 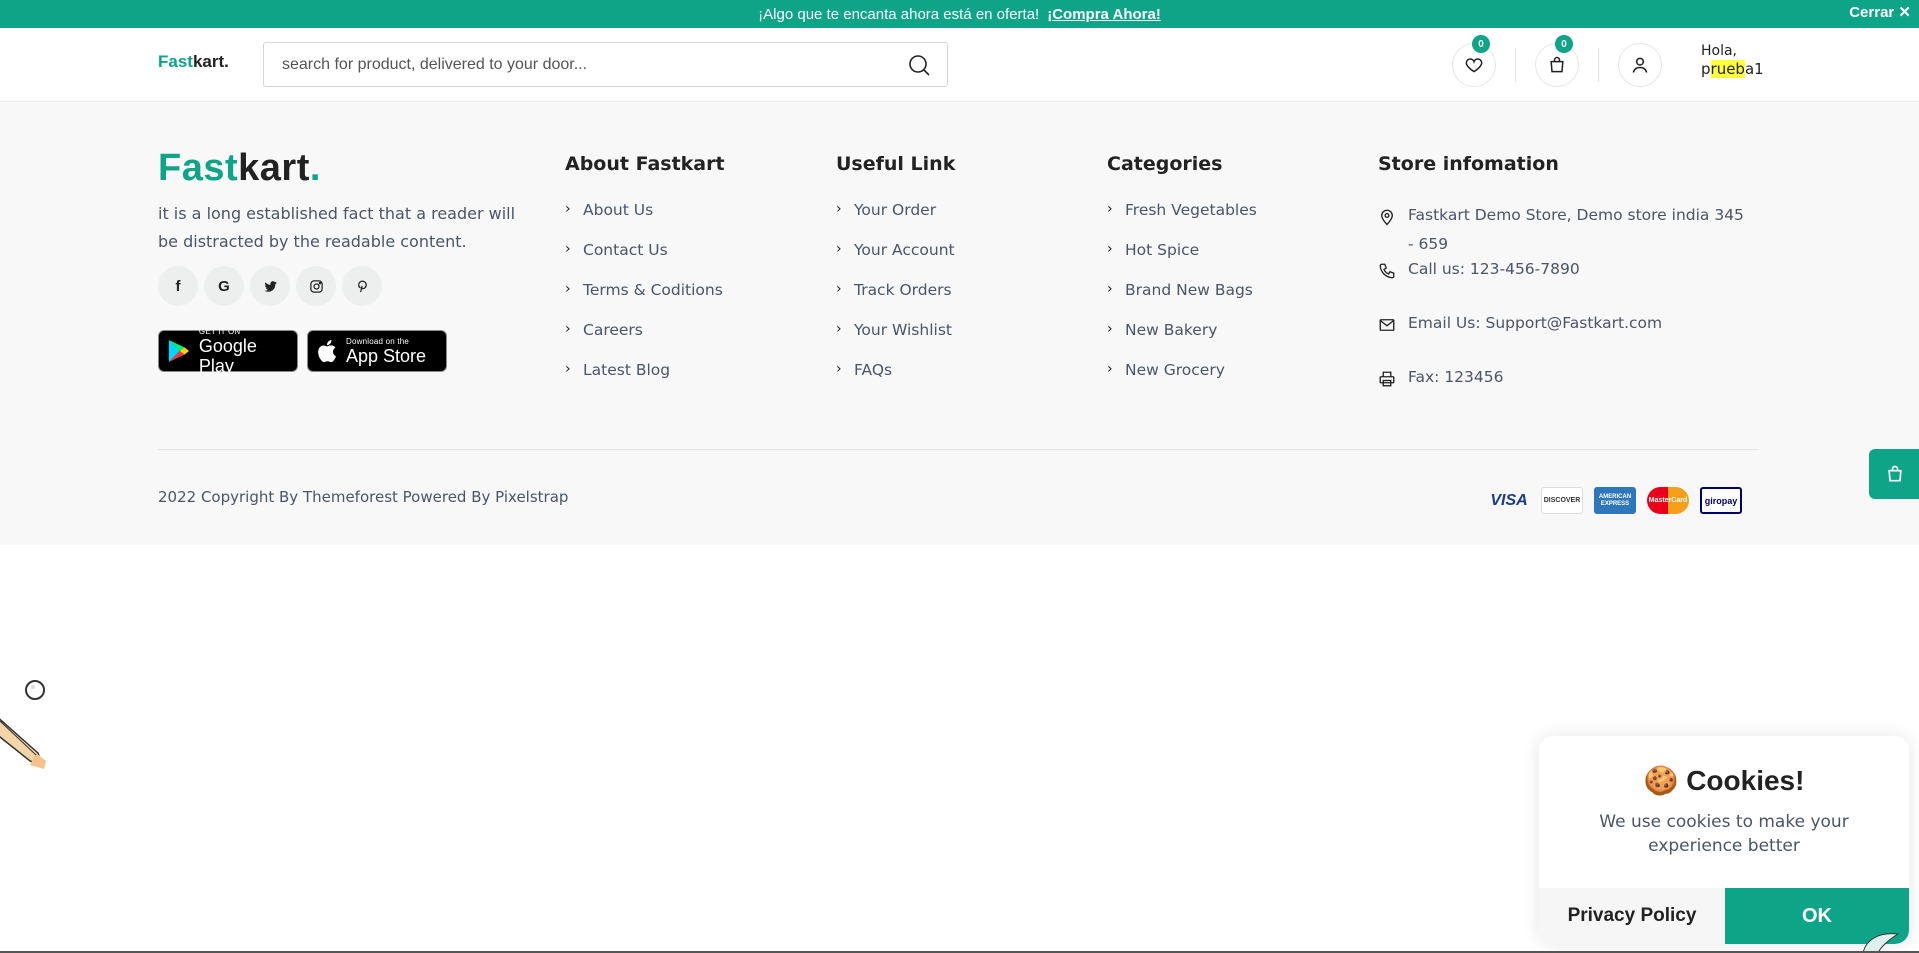 I want to click on footer-link-new-bakery: › New Bakery, so click(x=1182, y=341).